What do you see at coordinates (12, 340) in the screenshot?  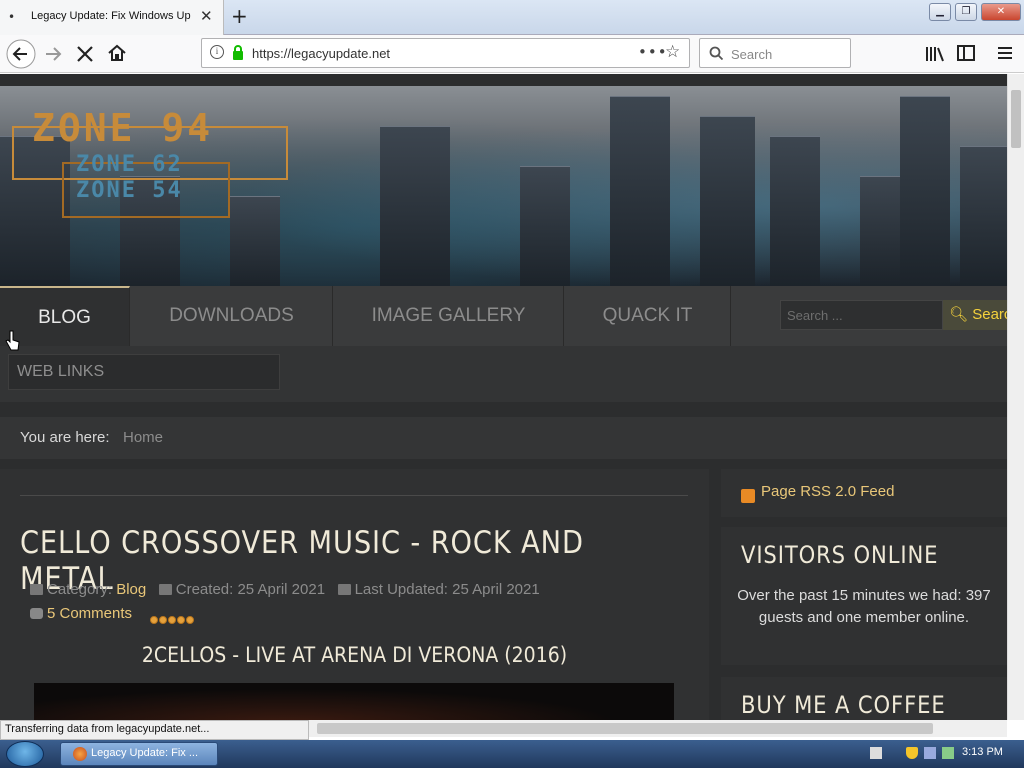 I see `hand-cursor-icon` at bounding box center [12, 340].